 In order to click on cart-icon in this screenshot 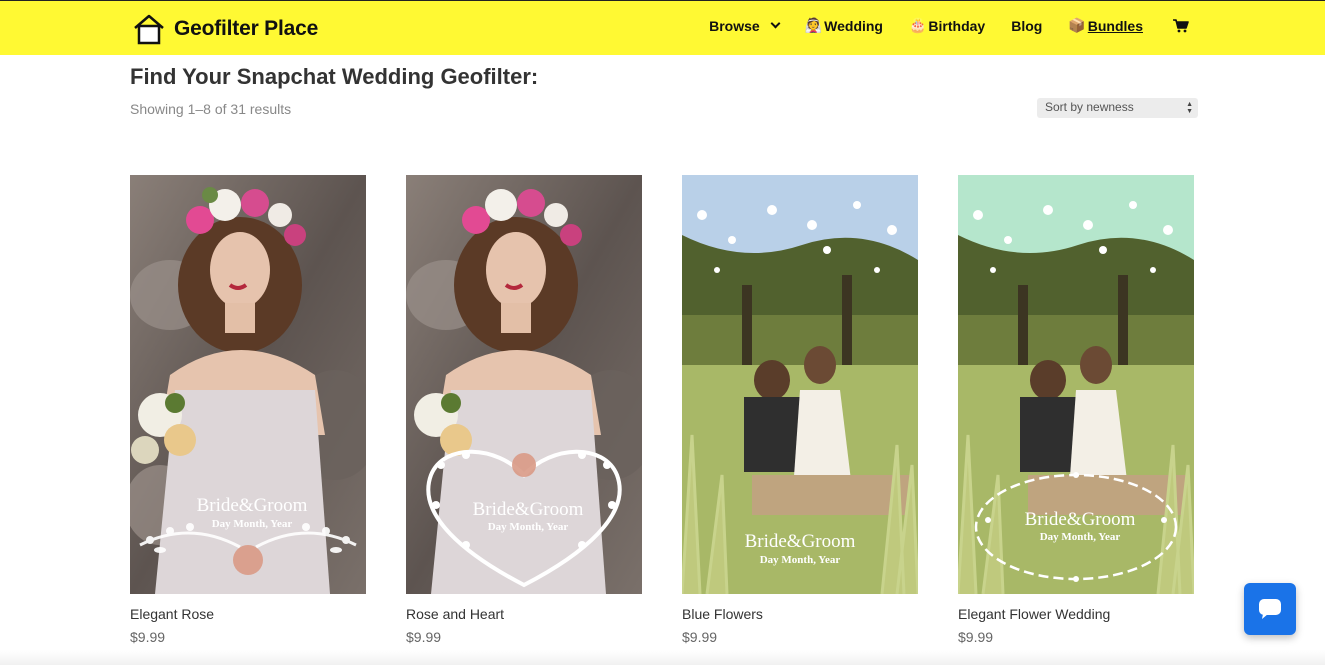, I will do `click(1181, 25)`.